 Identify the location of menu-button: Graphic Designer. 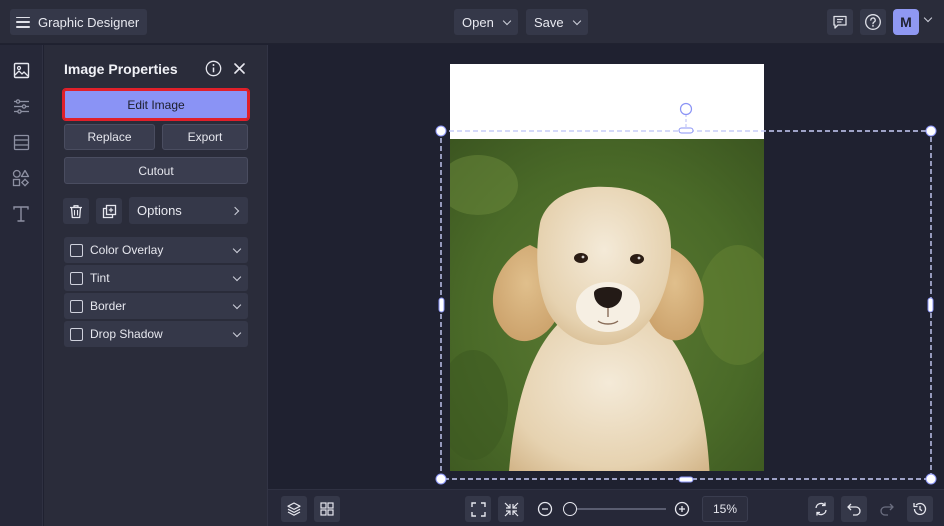
(79, 22).